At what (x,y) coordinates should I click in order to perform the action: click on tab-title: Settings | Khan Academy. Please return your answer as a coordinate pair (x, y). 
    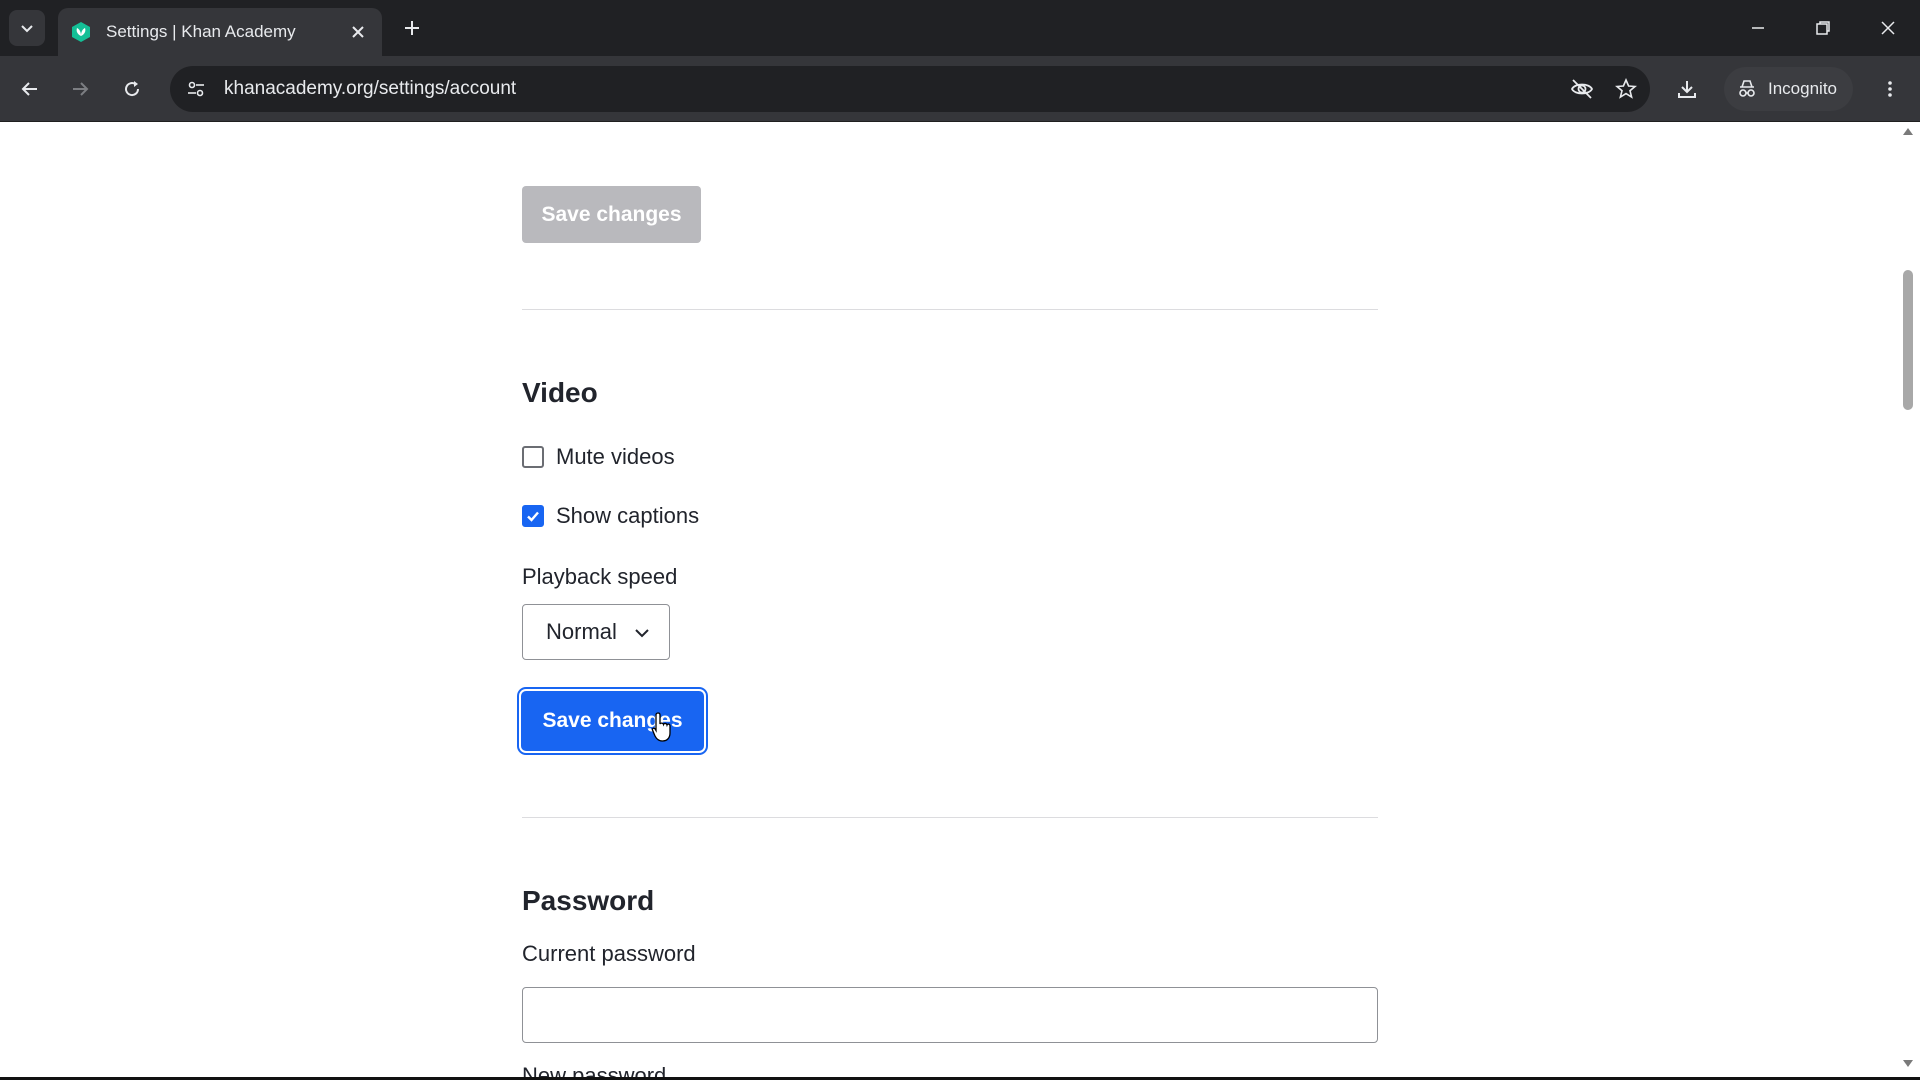
    Looking at the image, I should click on (201, 31).